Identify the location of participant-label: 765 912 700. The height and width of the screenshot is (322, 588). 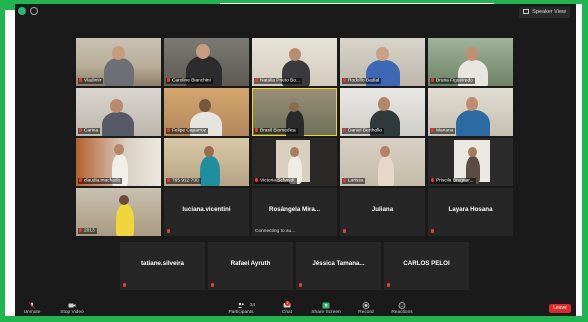
(183, 180).